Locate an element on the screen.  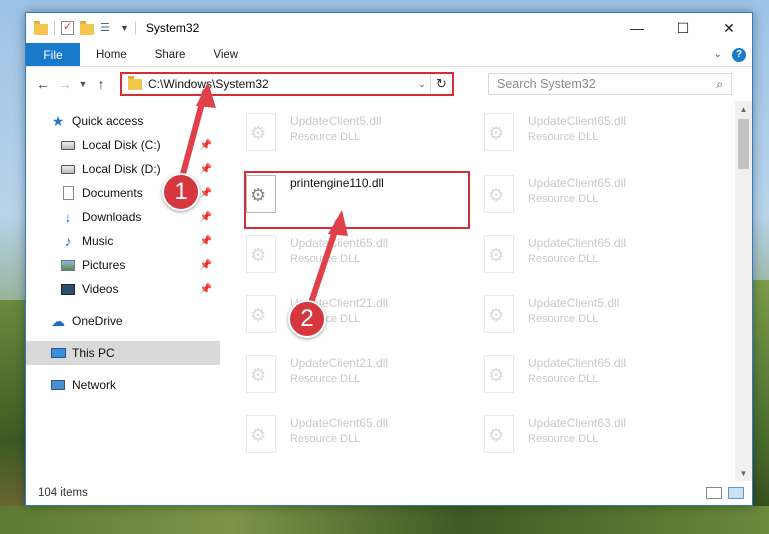
sidebar-item-downloads: ↓ Downloads 📌 is located at coordinates (123, 217).